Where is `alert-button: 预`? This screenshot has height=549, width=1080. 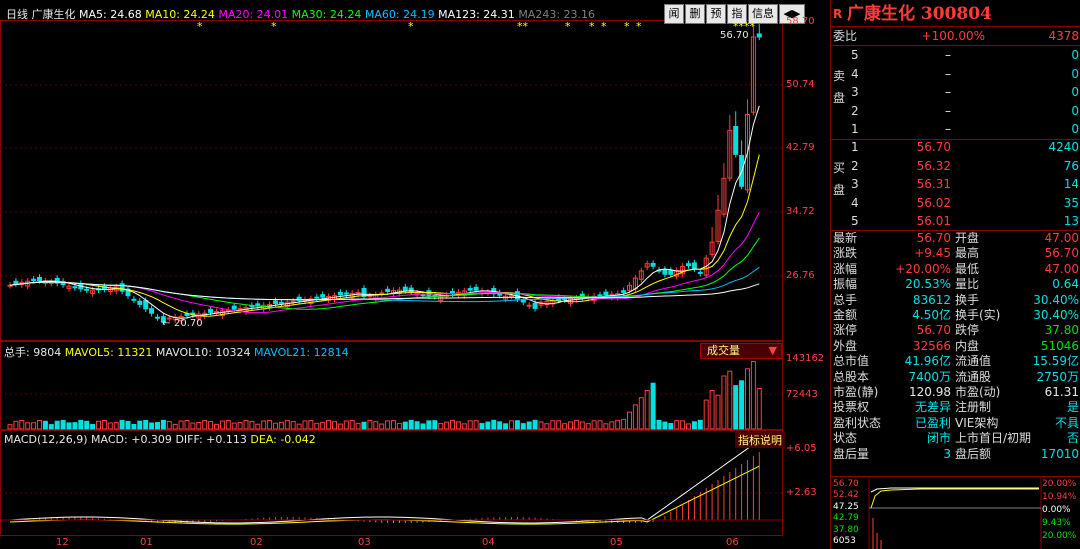 alert-button: 预 is located at coordinates (716, 14).